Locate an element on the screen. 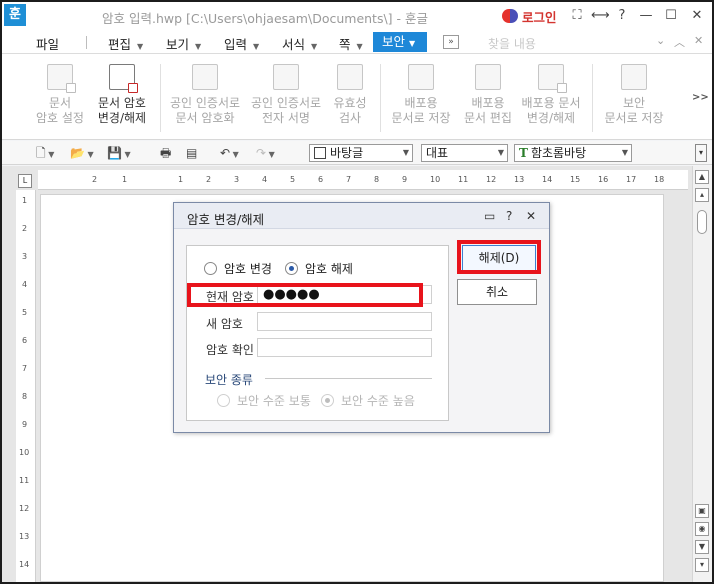 This screenshot has height=584, width=714. ruler-corner-button: L is located at coordinates (25, 181).